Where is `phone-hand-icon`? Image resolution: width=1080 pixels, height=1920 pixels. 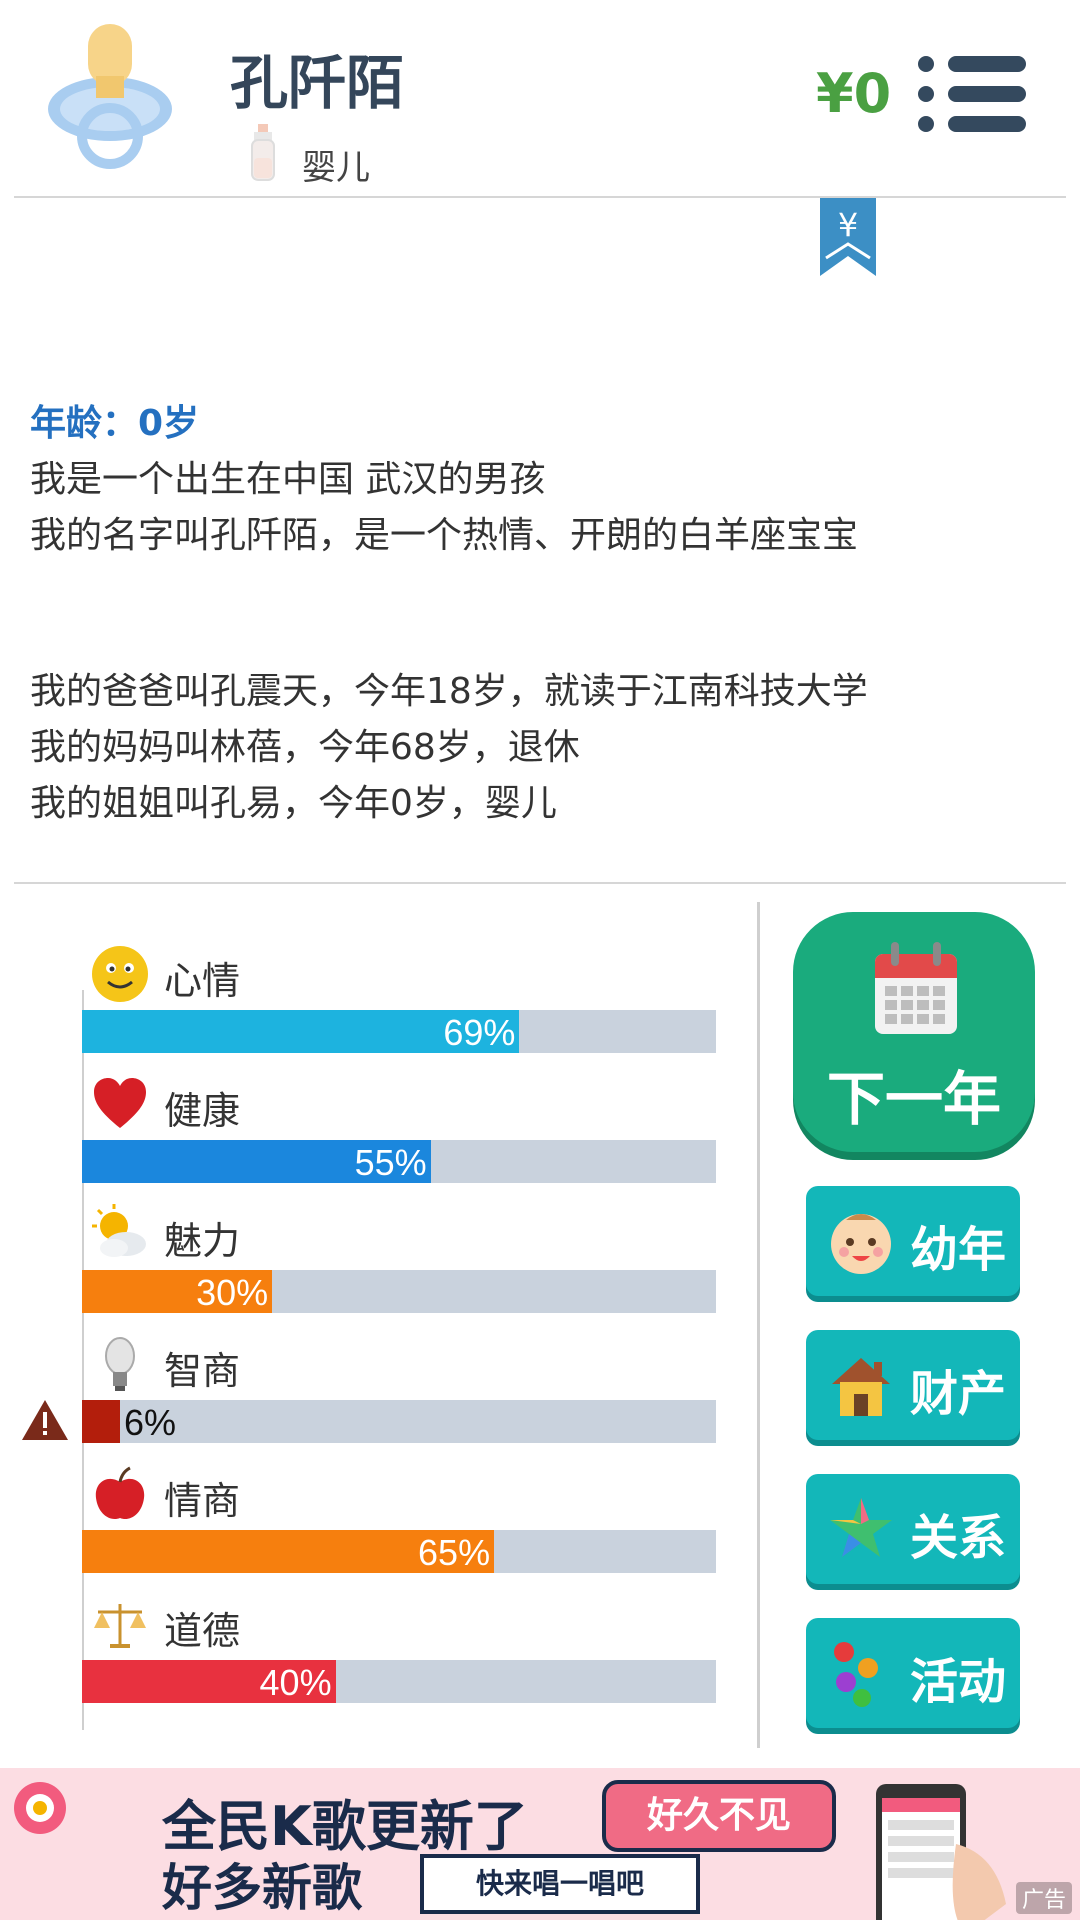
phone-hand-icon is located at coordinates (941, 1852).